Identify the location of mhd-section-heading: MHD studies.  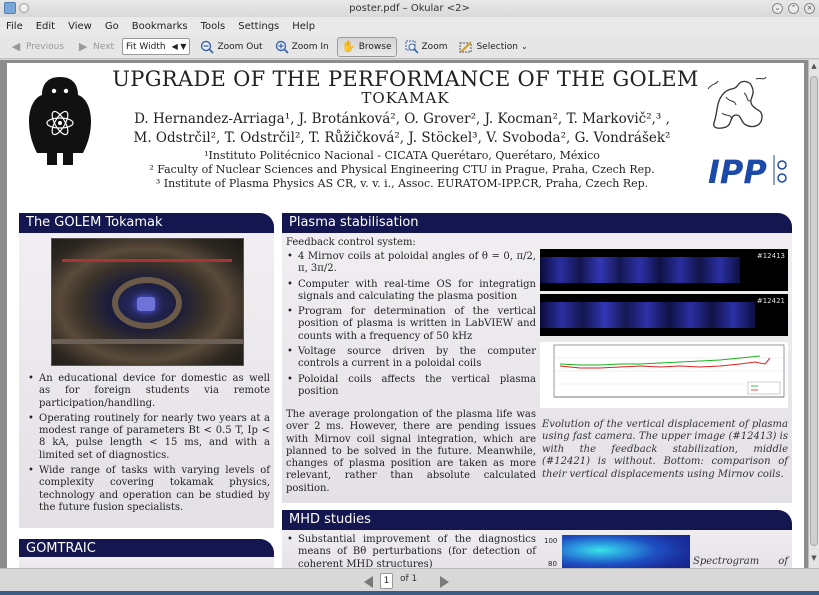
(537, 520).